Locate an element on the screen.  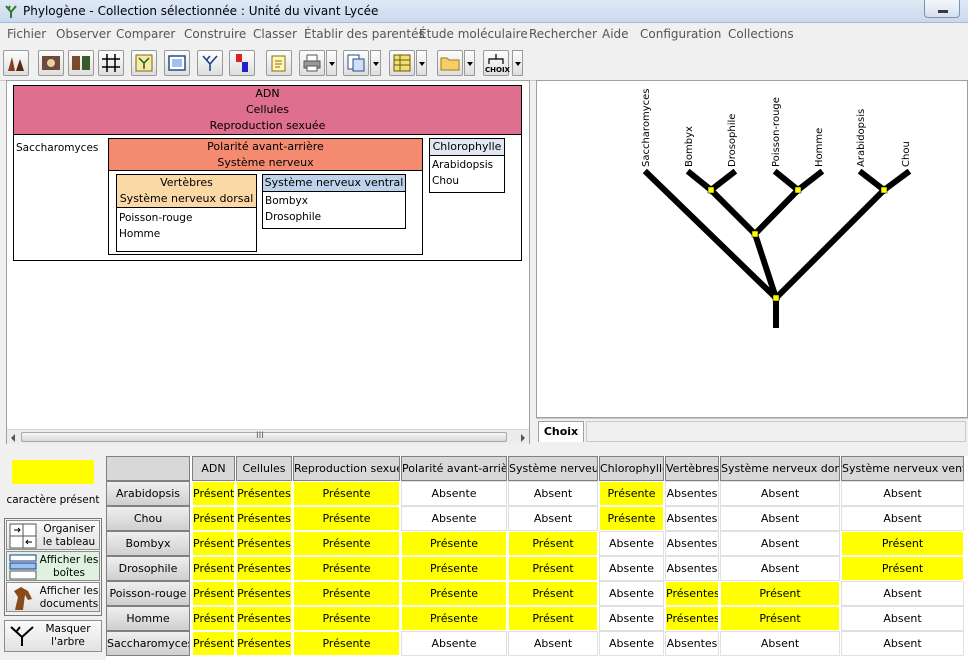
show-boxes-button: Afficher les boîtes is located at coordinates (53, 566).